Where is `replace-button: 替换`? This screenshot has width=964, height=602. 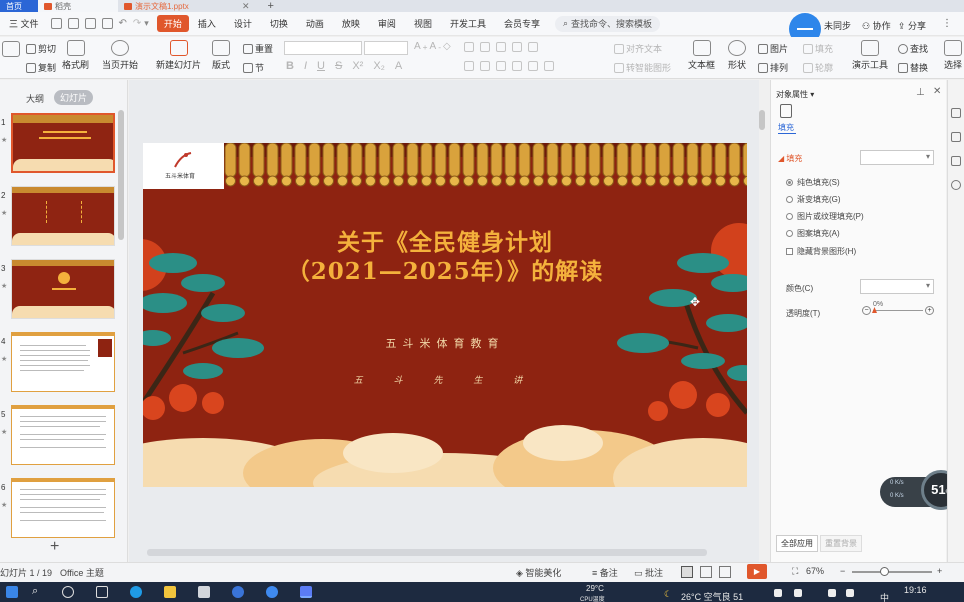
replace-button: 替换 is located at coordinates (913, 67).